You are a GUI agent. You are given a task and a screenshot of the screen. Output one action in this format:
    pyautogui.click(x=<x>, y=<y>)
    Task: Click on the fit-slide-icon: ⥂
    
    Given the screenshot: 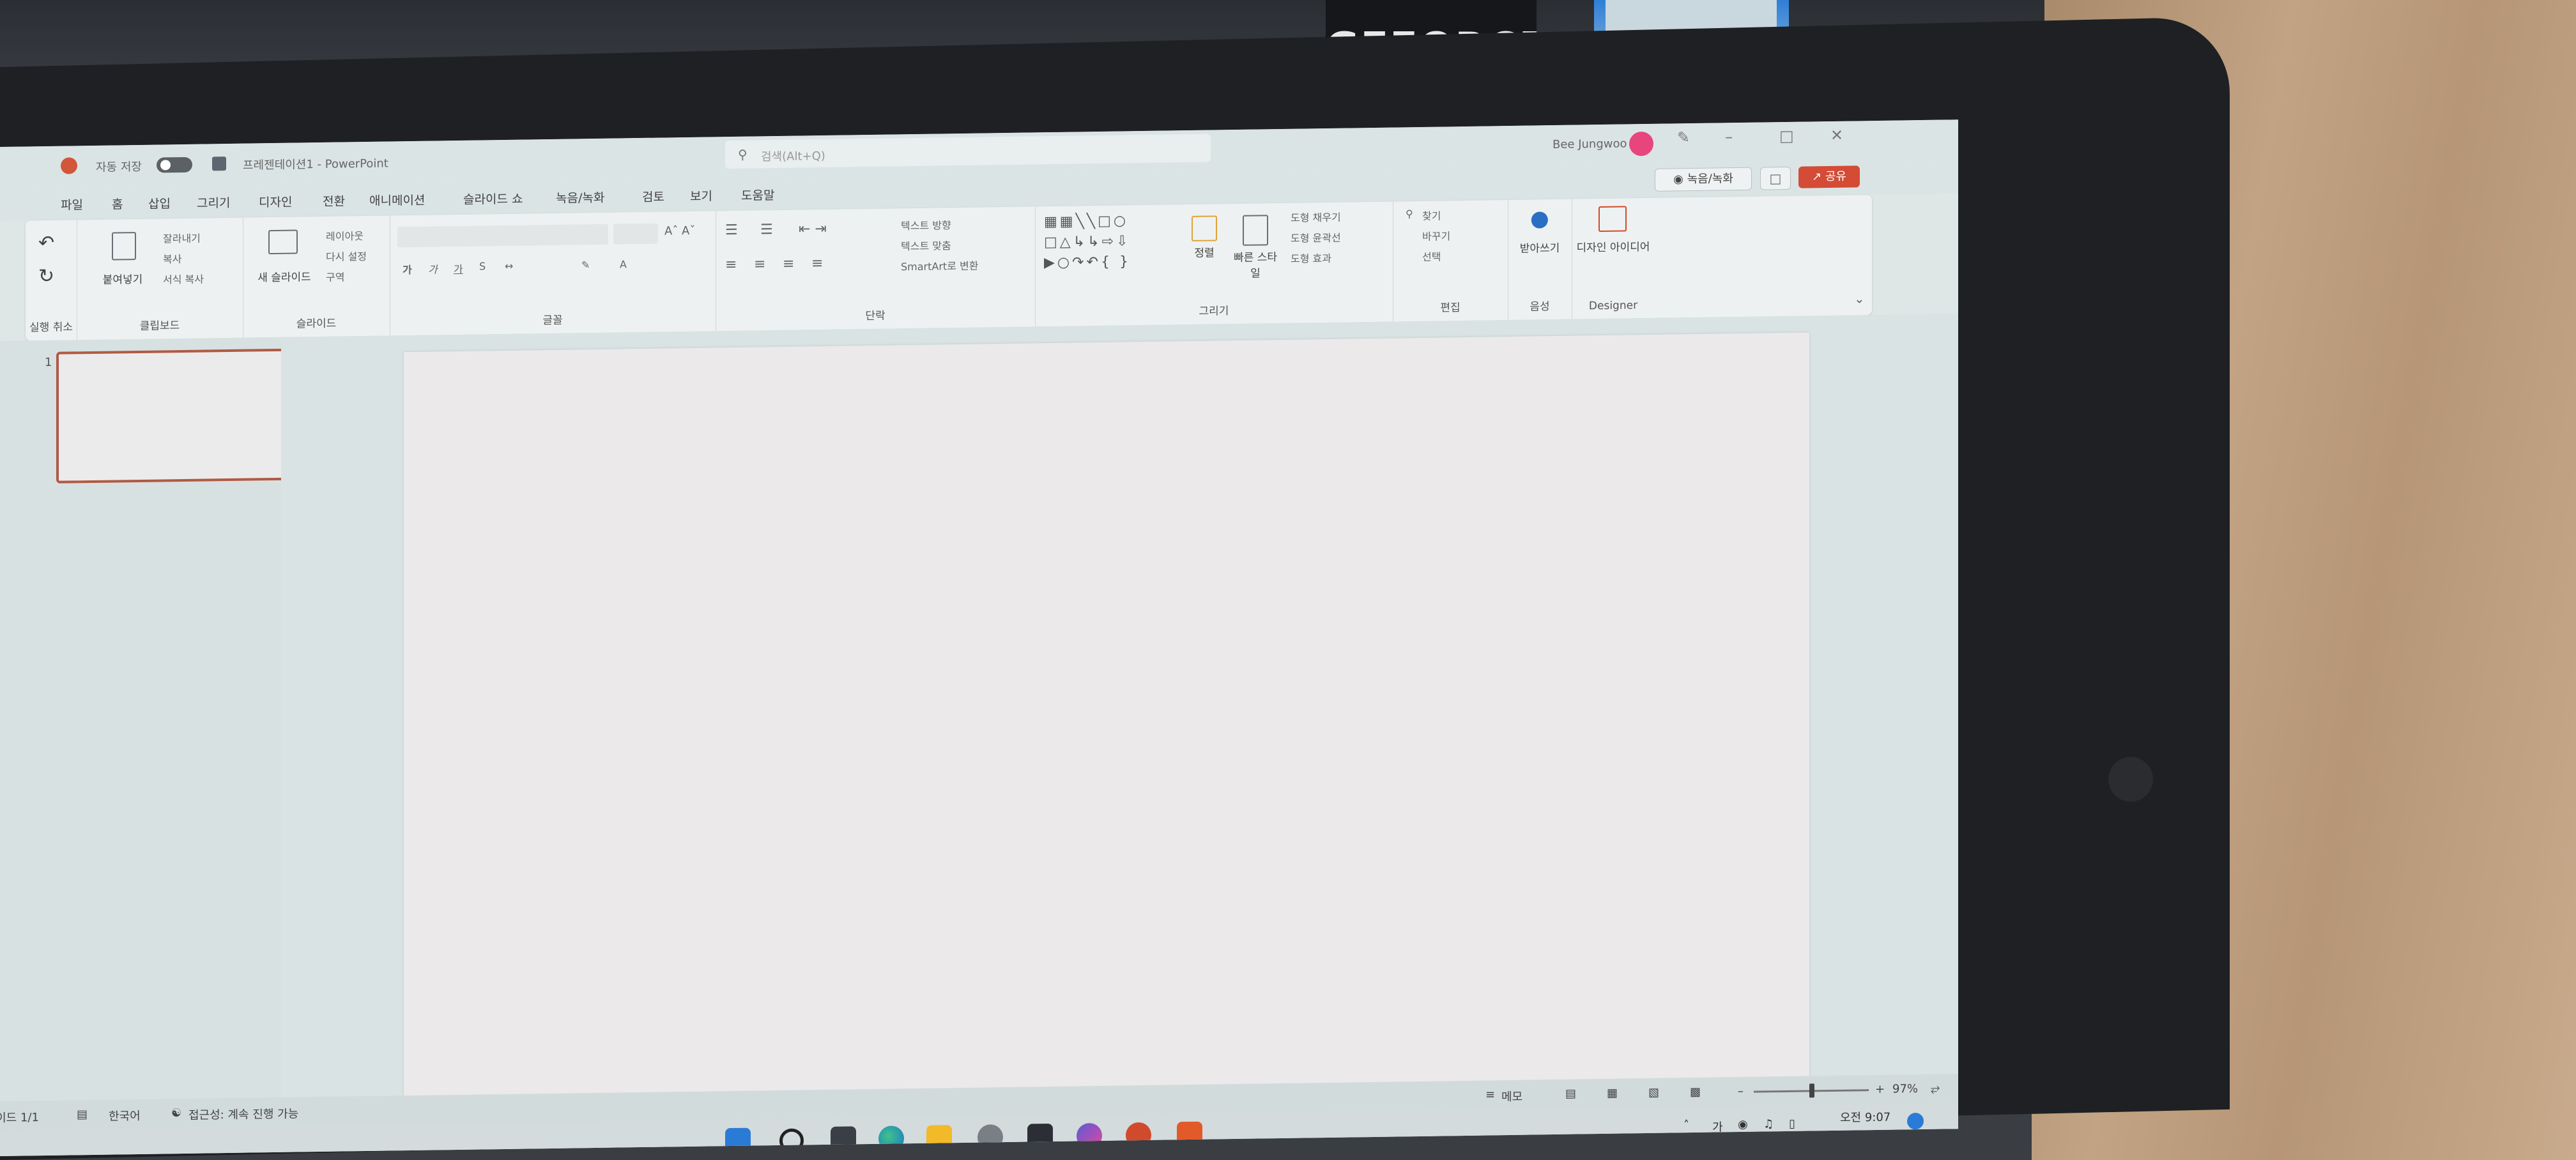 What is the action you would take?
    pyautogui.click(x=1935, y=1088)
    